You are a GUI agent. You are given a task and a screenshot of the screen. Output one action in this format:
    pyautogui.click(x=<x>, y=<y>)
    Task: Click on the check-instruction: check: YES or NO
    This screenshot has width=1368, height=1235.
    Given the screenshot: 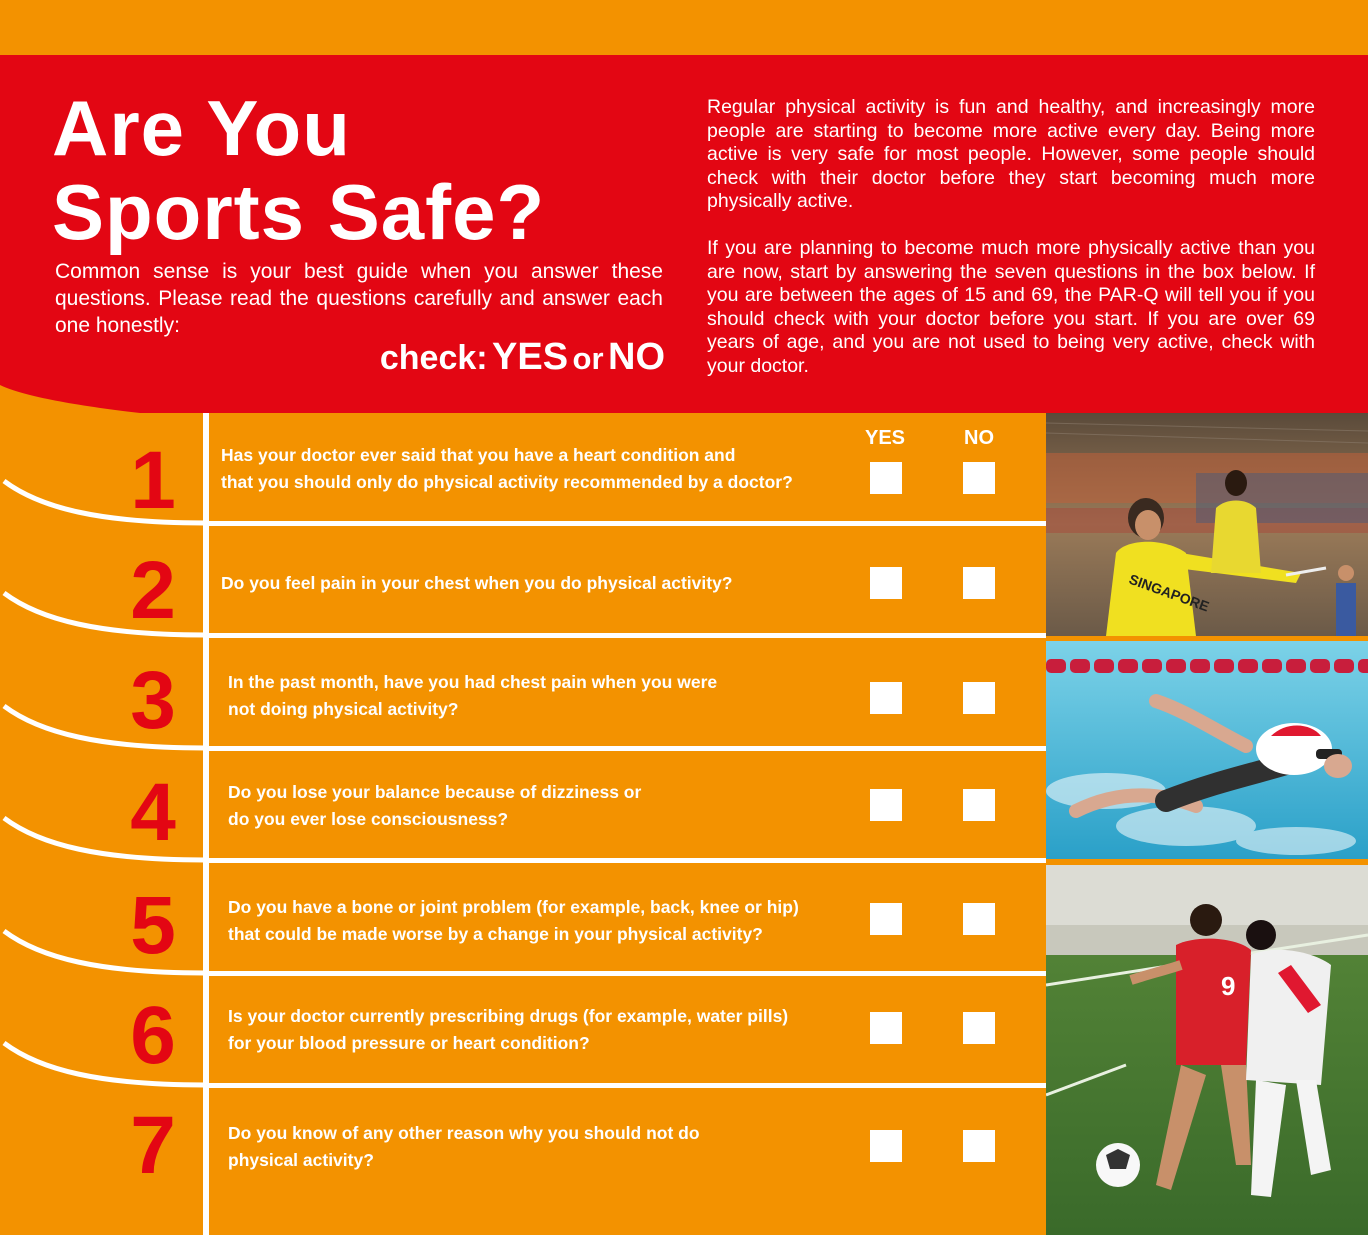 What is the action you would take?
    pyautogui.click(x=500, y=357)
    